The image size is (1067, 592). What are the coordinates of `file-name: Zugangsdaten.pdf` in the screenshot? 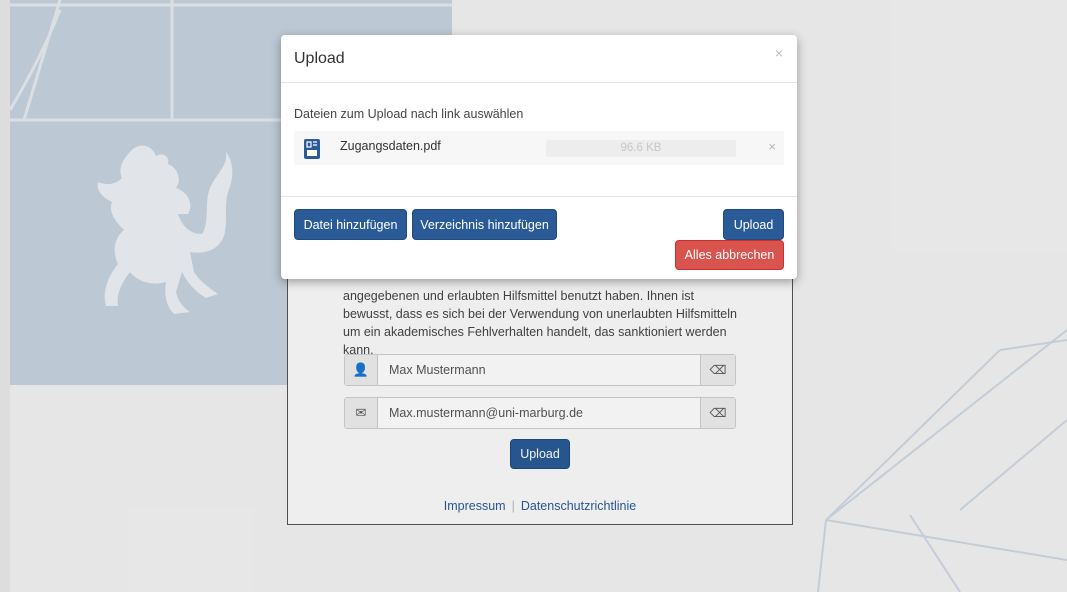 It's located at (390, 146).